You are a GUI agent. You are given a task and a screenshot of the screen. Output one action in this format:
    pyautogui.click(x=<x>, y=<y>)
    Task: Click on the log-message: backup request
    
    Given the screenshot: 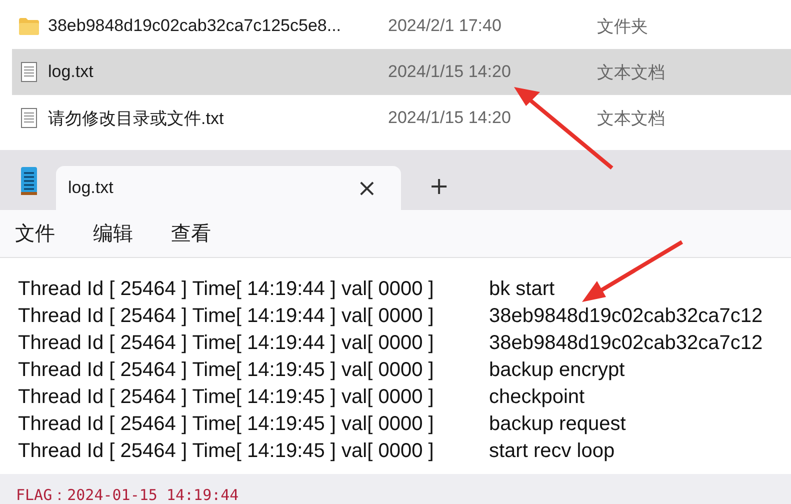 What is the action you would take?
    pyautogui.click(x=557, y=424)
    